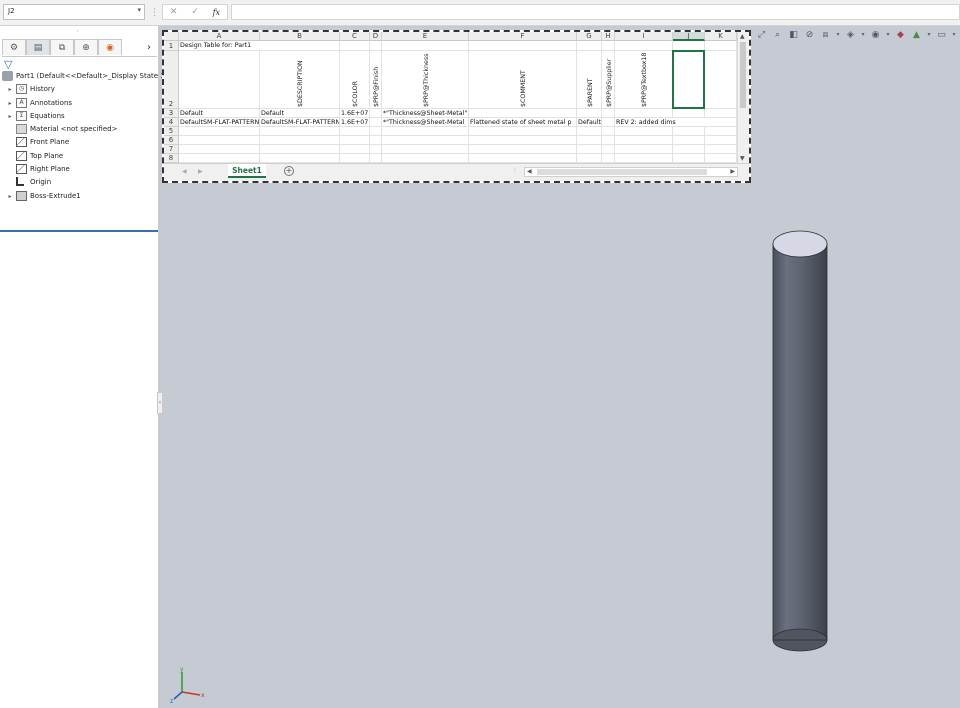 This screenshot has width=960, height=708. What do you see at coordinates (688, 79) in the screenshot?
I see `active-cell` at bounding box center [688, 79].